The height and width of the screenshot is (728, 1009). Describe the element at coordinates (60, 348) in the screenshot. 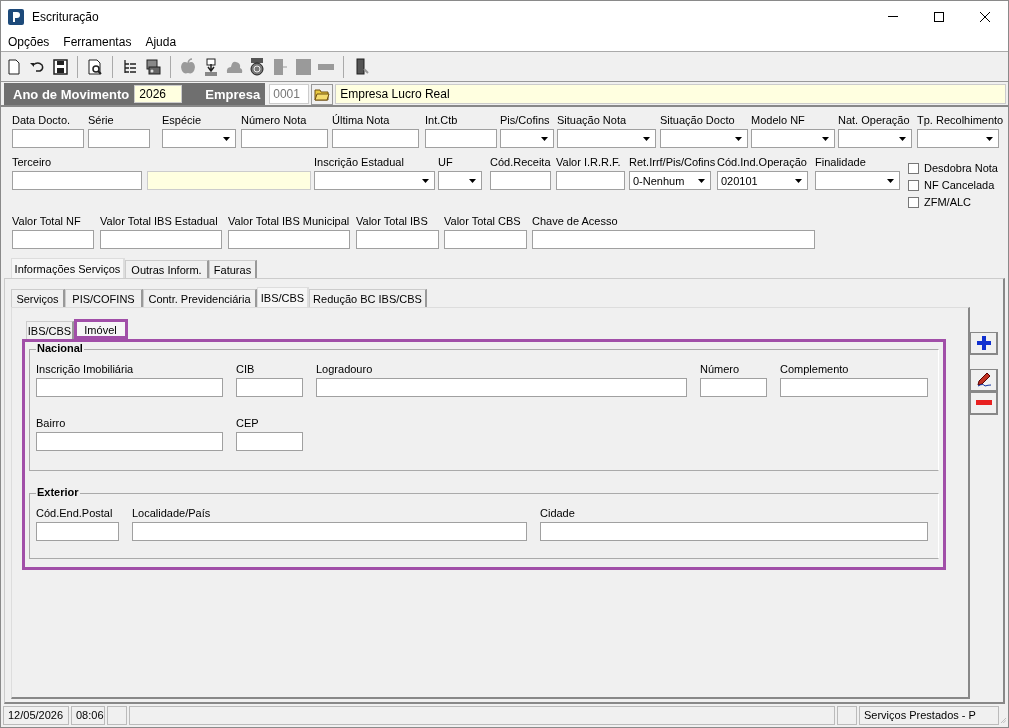

I see `group-title: Nacional` at that location.